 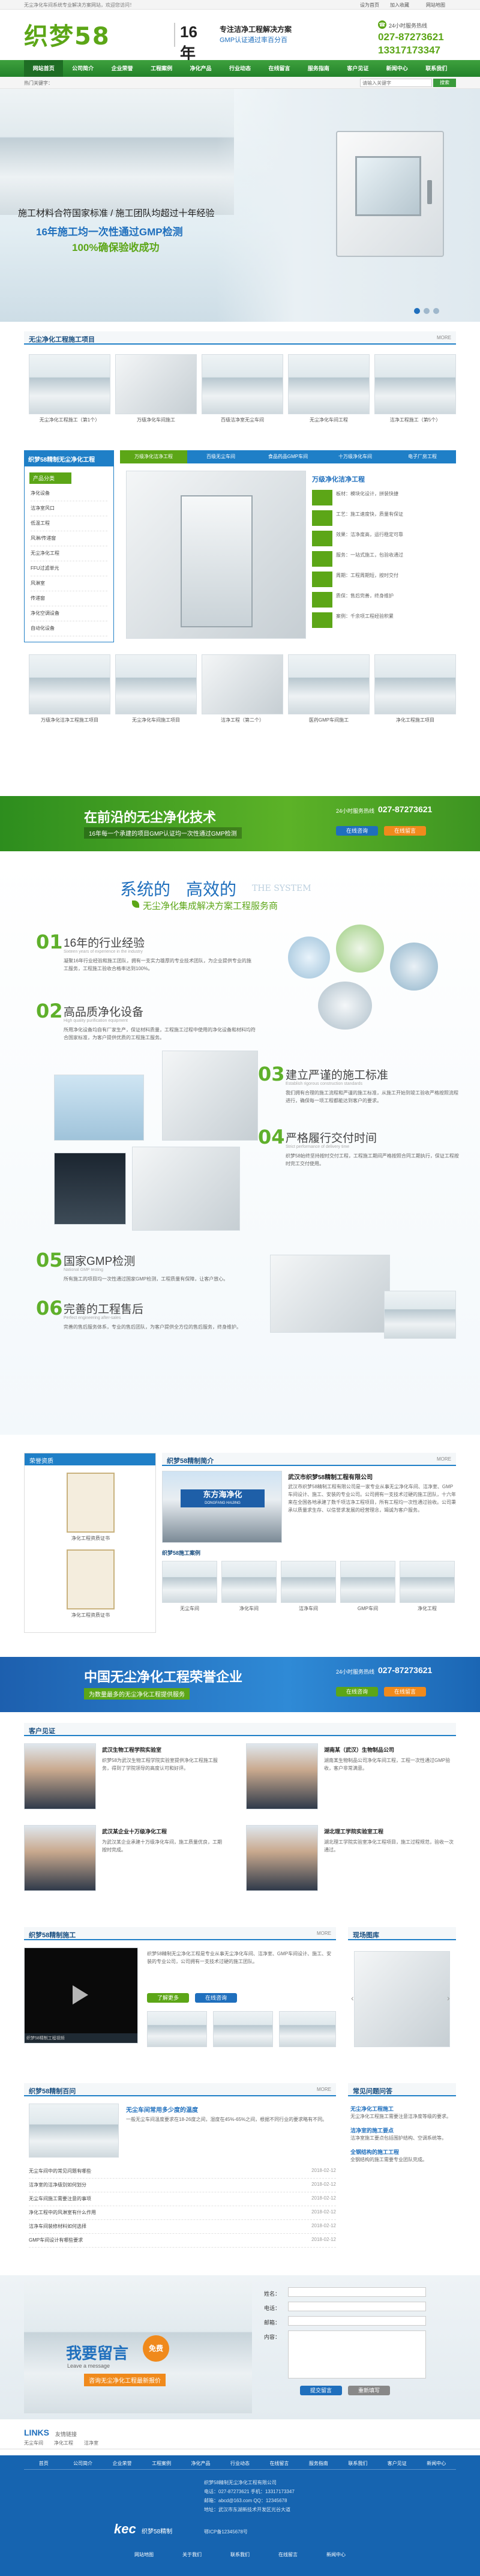 I want to click on nav-products: 净化产品, so click(x=200, y=68).